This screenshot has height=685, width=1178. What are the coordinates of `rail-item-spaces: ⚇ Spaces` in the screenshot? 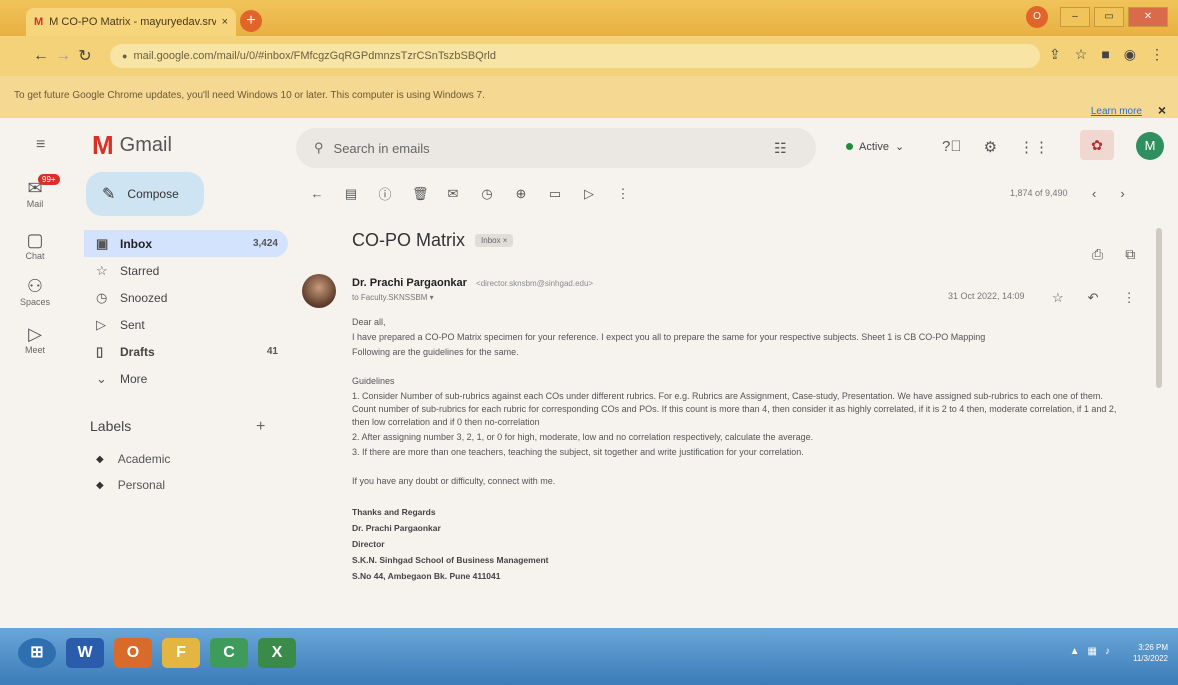 It's located at (35, 291).